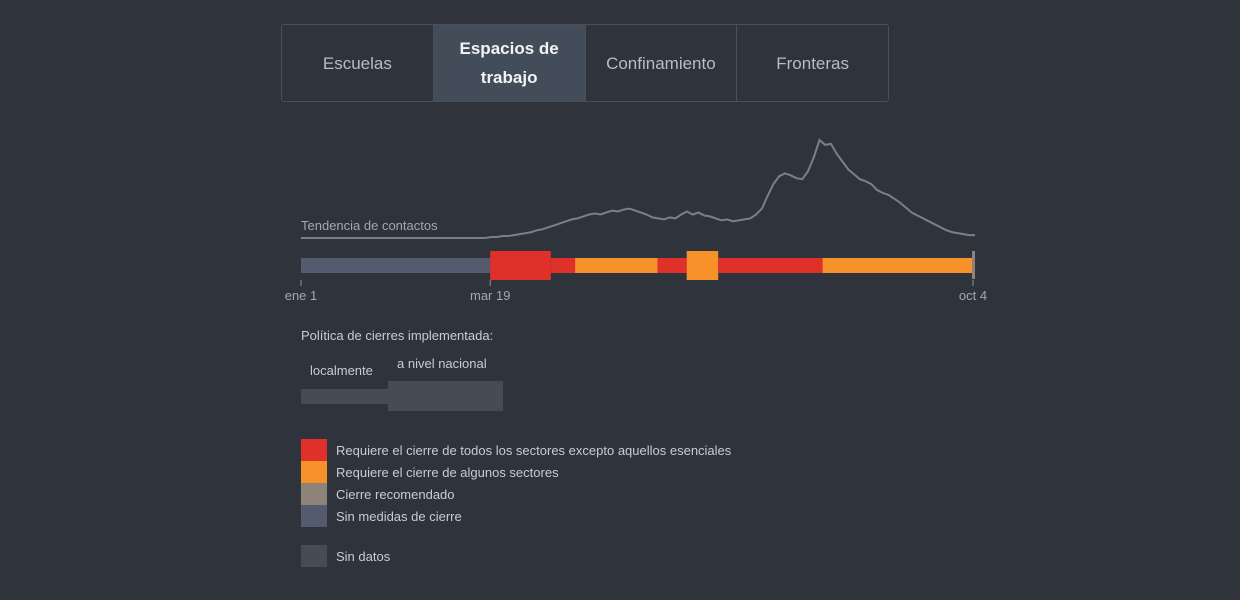  Describe the element at coordinates (363, 556) in the screenshot. I see `legend-label: Sin datos` at that location.